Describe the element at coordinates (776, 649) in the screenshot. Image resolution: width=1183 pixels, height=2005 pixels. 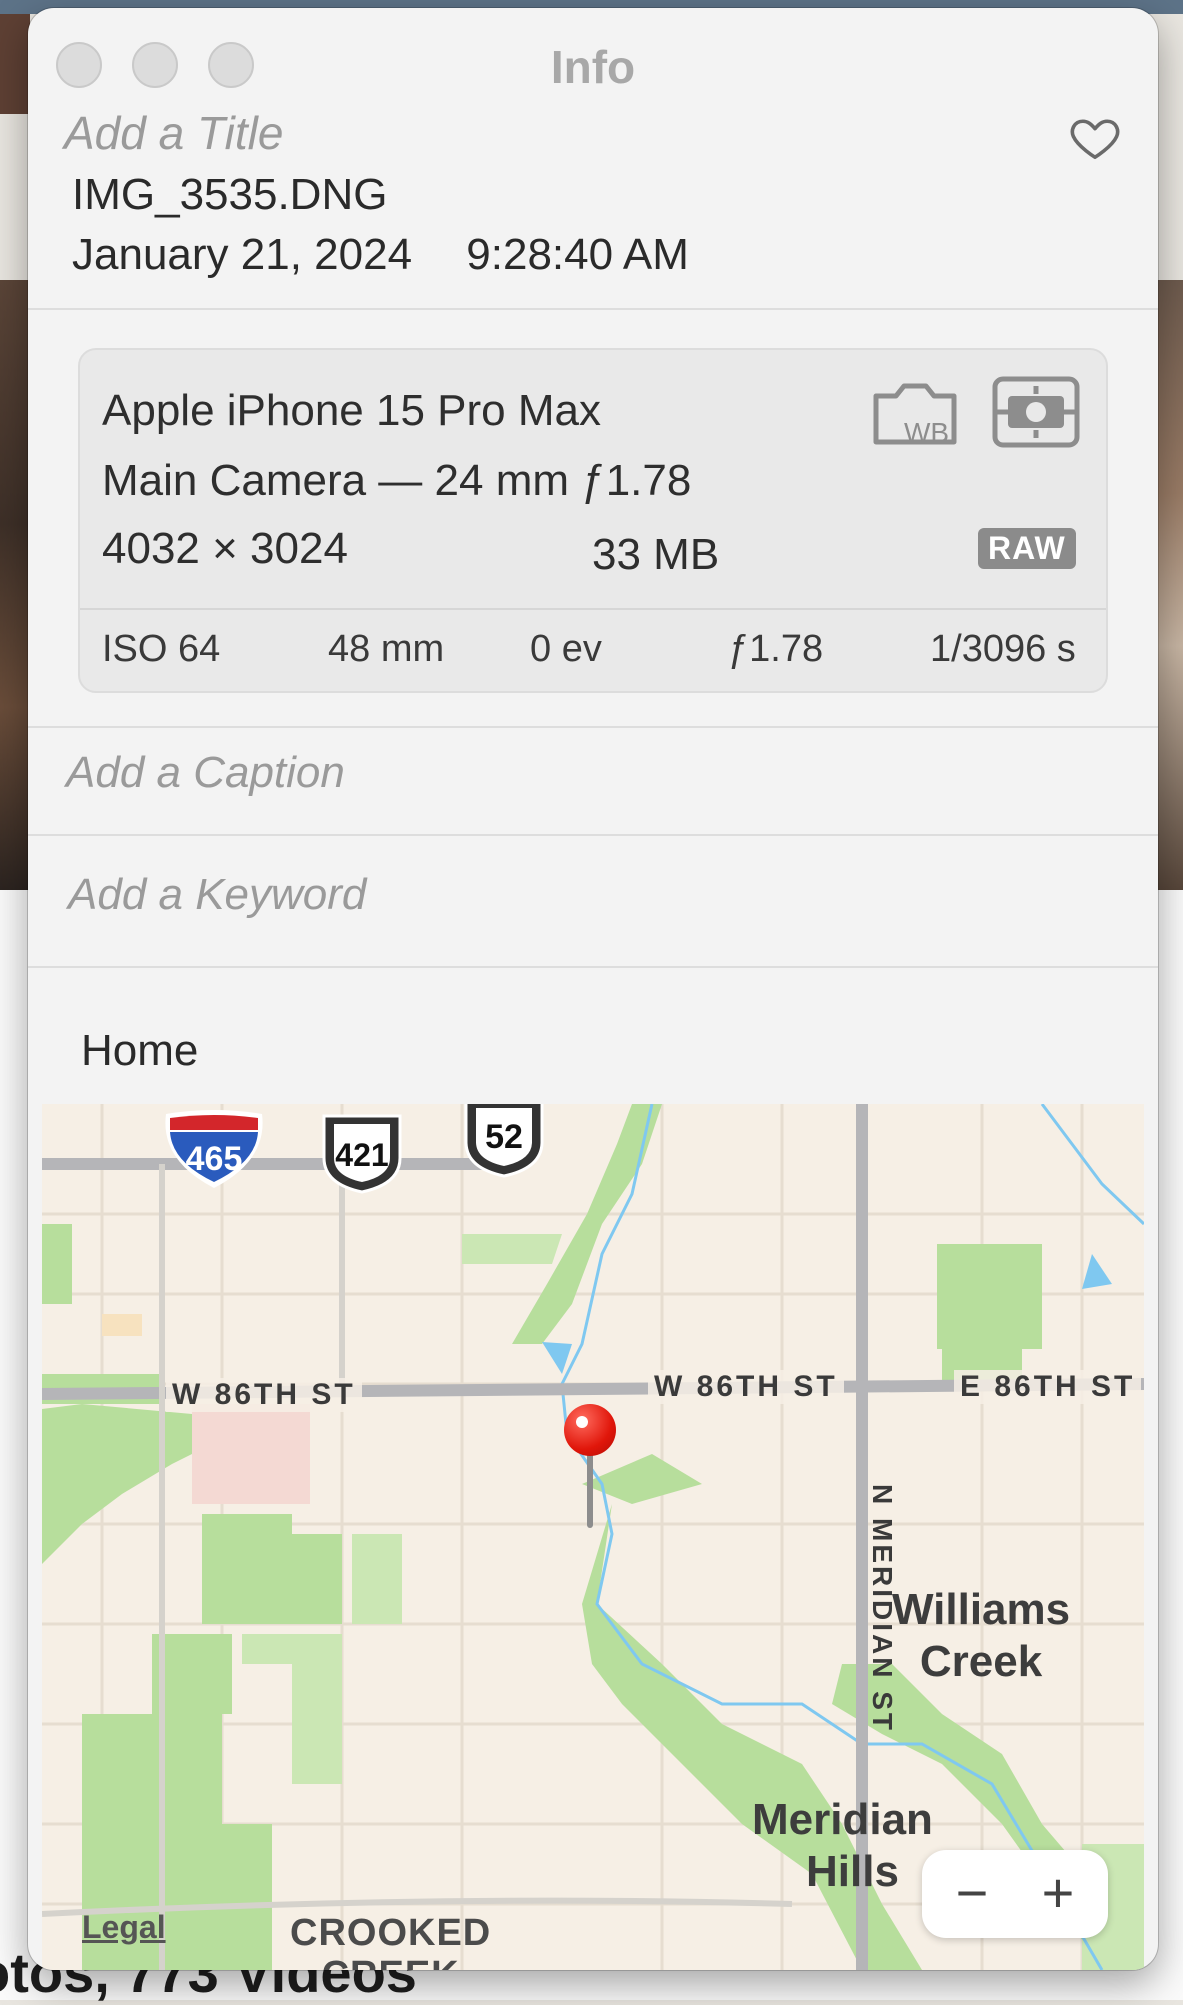
I see `exif-aperture: ƒ1.78` at that location.